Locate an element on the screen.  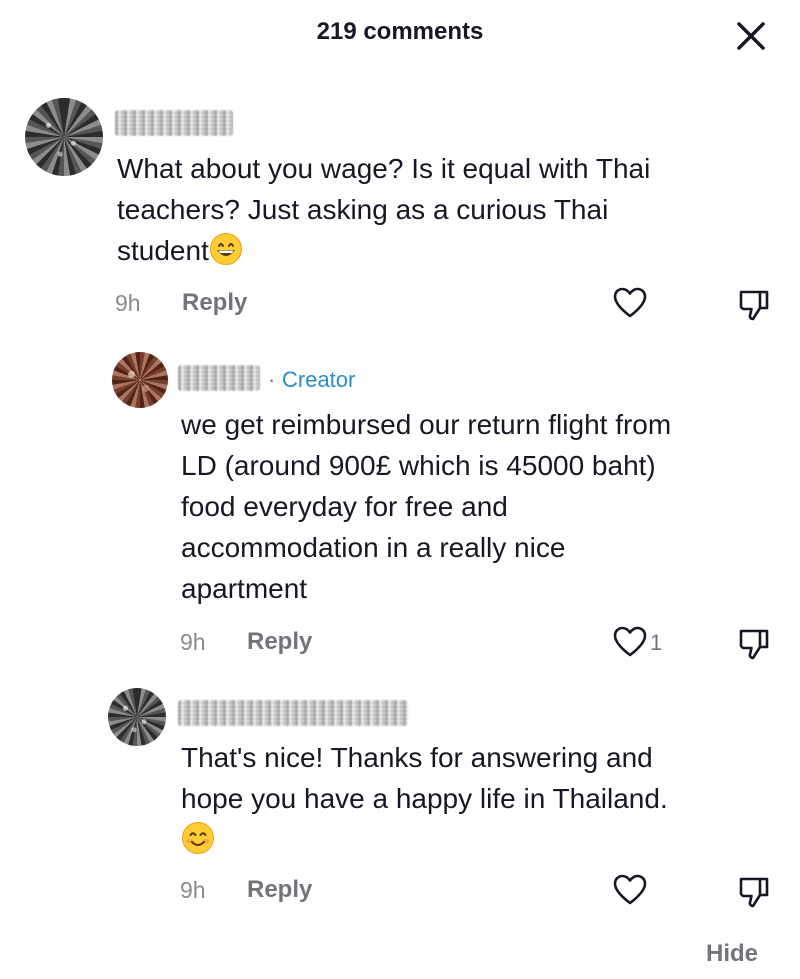
grinning-face-emoji is located at coordinates (226, 254).